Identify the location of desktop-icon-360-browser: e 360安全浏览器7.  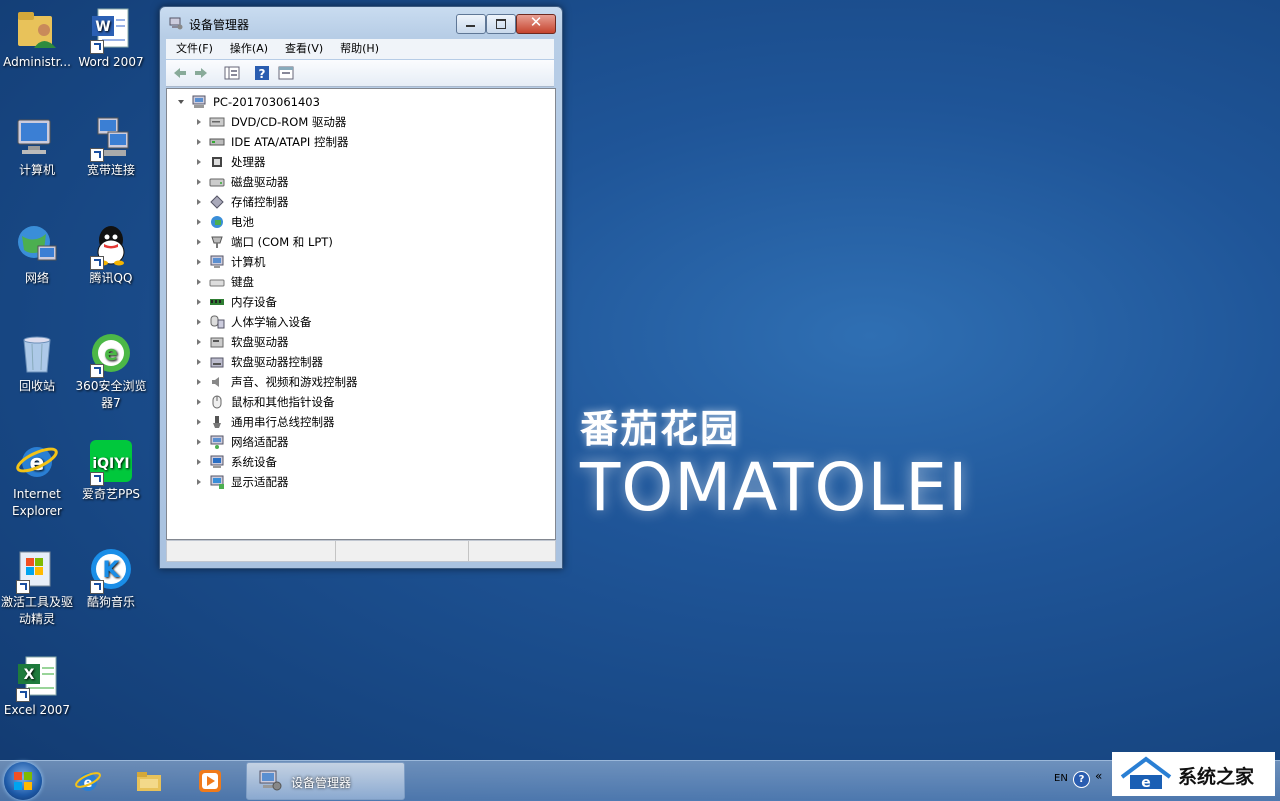
(111, 371).